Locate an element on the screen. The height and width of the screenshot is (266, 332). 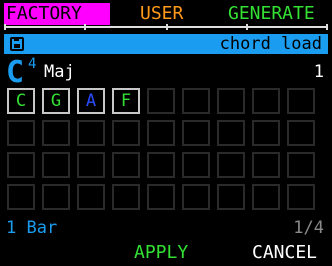
length-label: 1 Bar is located at coordinates (31, 228).